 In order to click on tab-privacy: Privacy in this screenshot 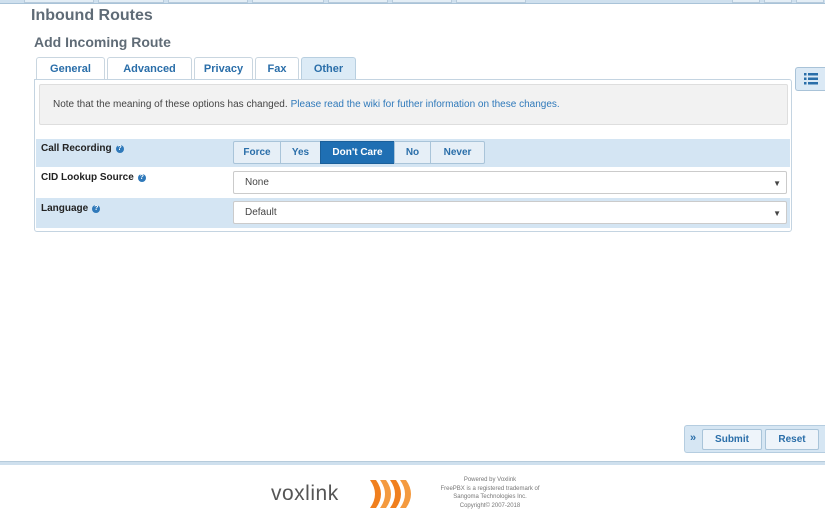, I will do `click(223, 68)`.